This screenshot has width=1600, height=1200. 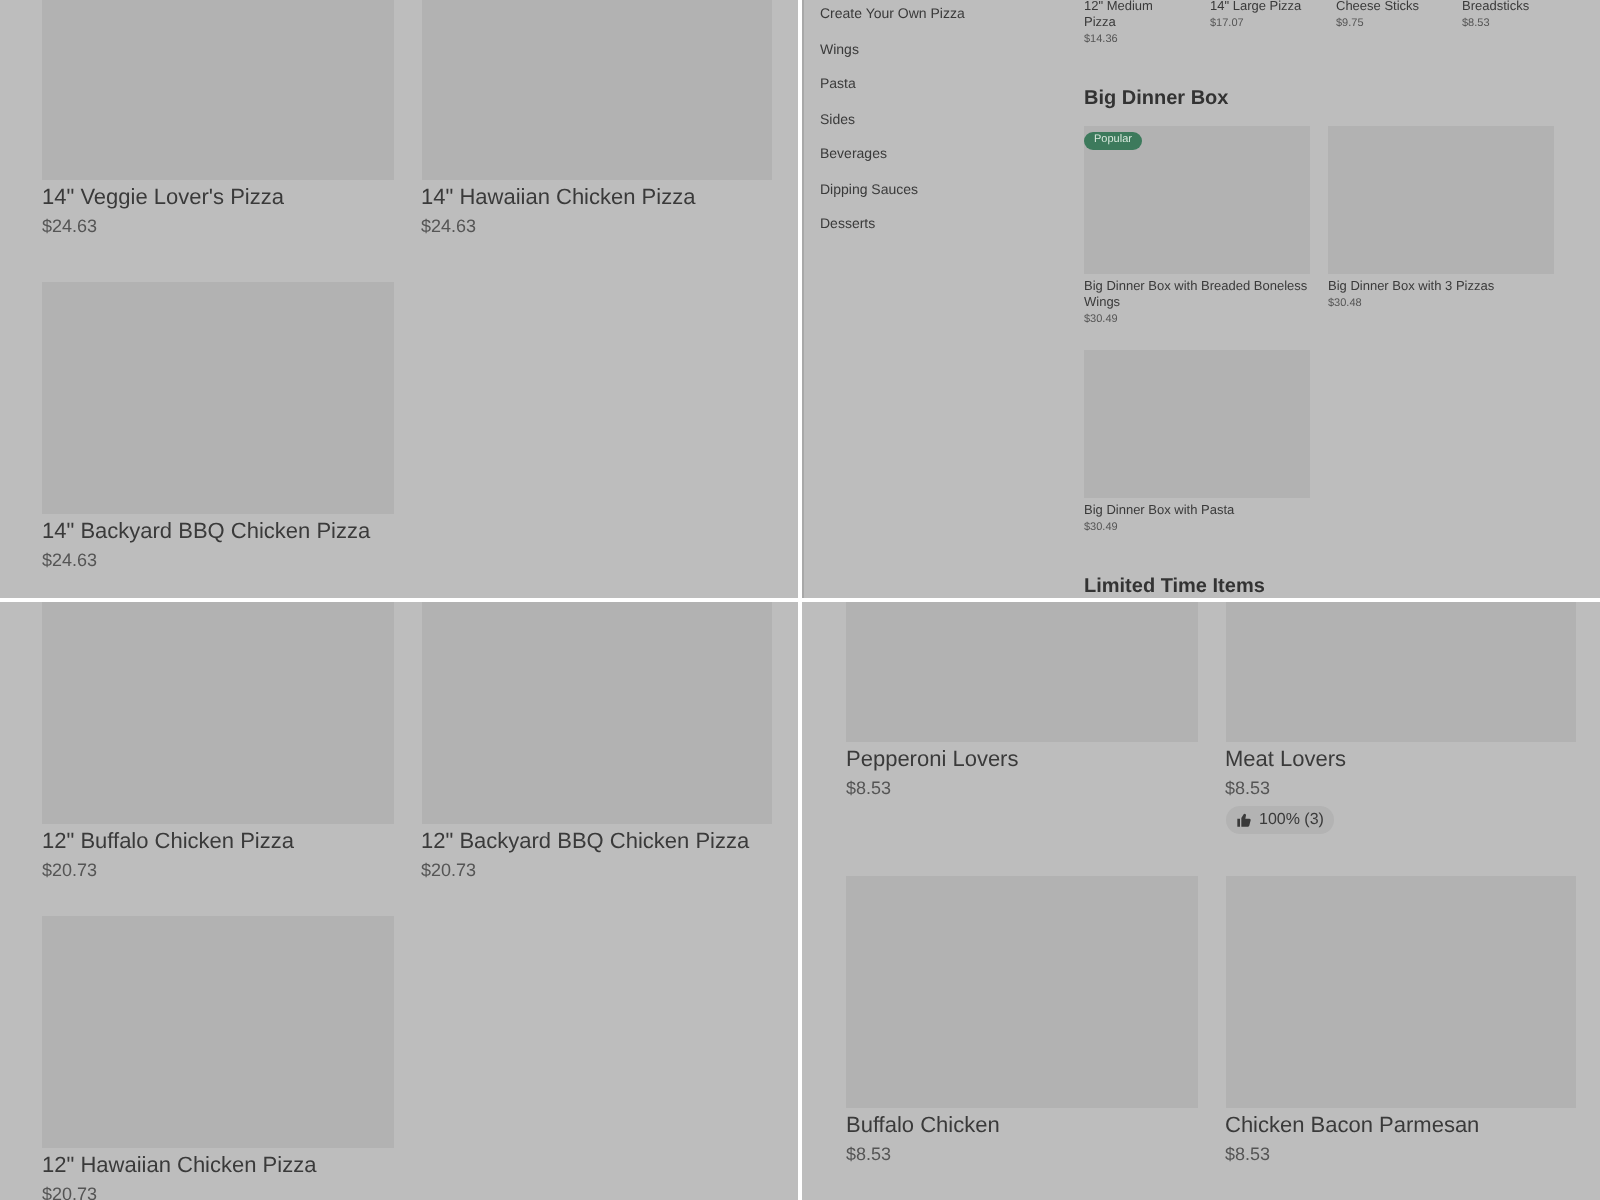 I want to click on item-name: 14" Hawaiian Chicken Pizza, so click(x=559, y=198).